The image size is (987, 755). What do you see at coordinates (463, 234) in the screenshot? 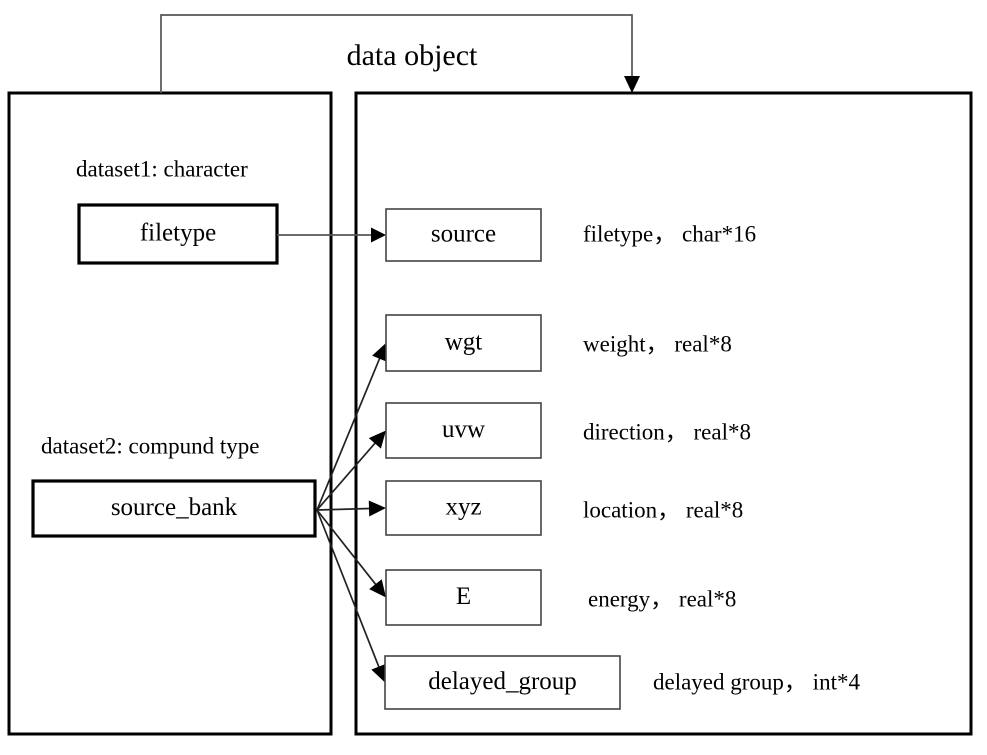
I see `field-box-label: source` at bounding box center [463, 234].